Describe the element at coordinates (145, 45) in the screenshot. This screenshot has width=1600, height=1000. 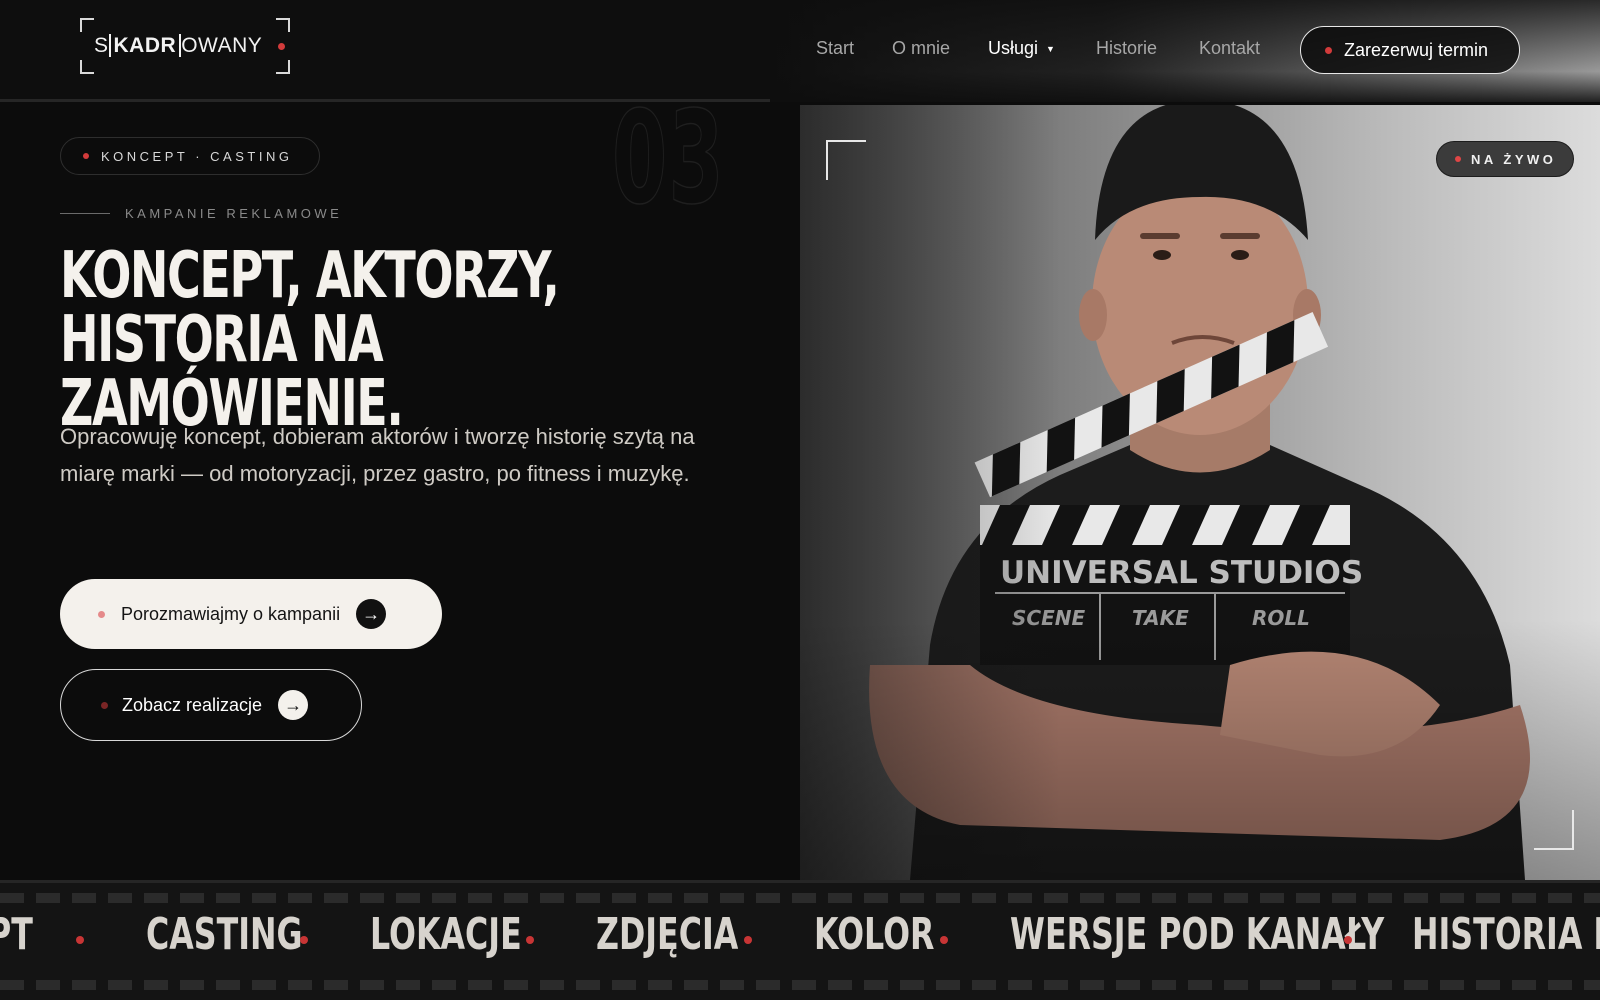
I see `logo-highlight: KADR` at that location.